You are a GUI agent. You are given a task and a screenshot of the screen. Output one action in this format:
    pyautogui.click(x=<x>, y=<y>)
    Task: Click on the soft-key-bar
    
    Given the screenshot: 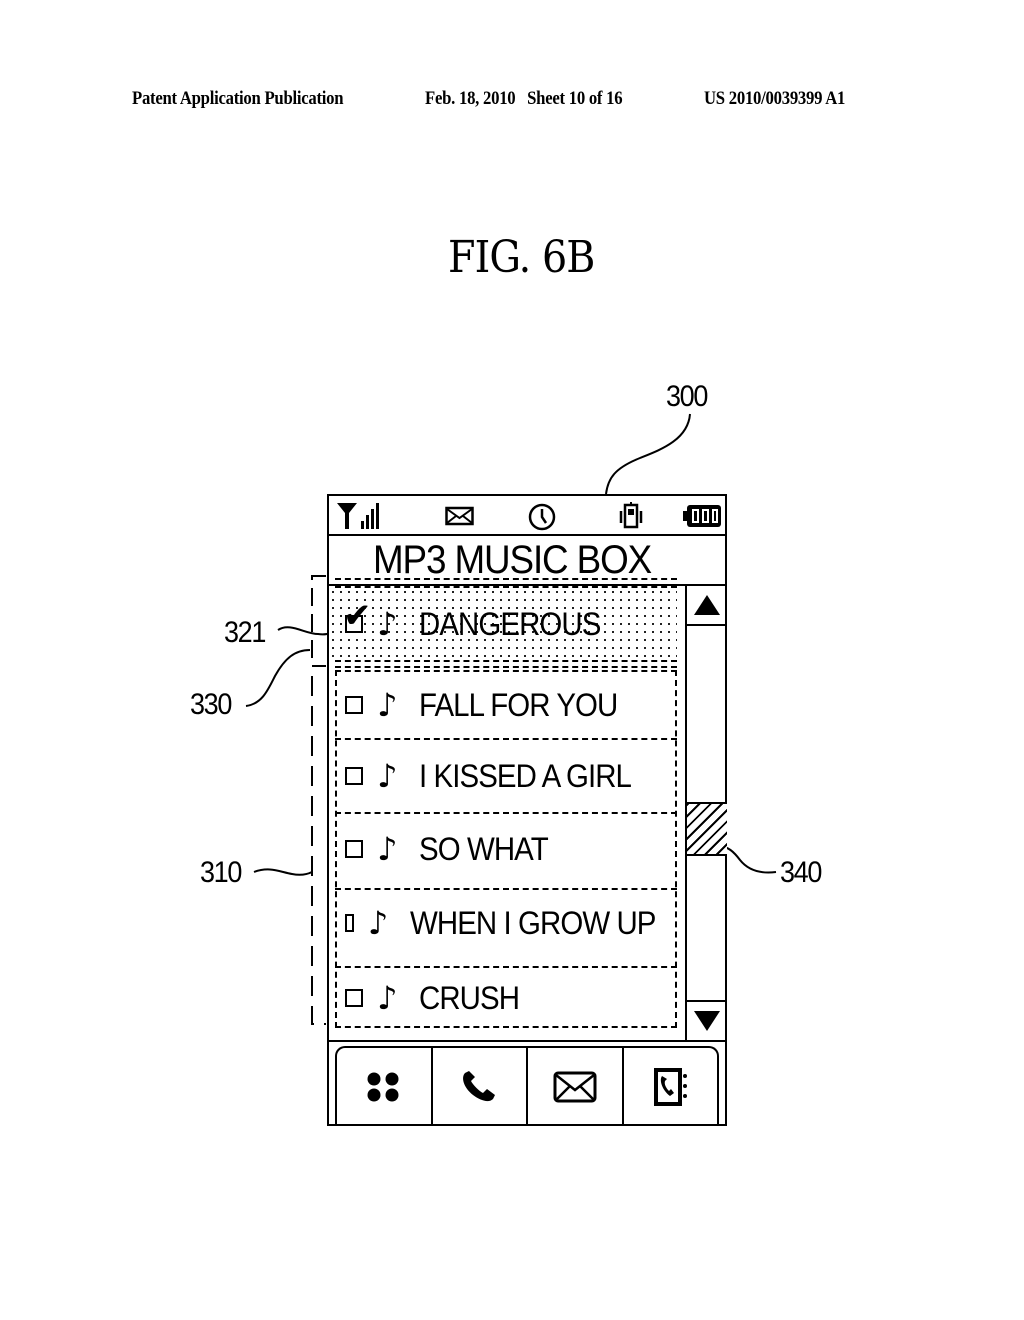 What is the action you would take?
    pyautogui.click(x=527, y=1083)
    